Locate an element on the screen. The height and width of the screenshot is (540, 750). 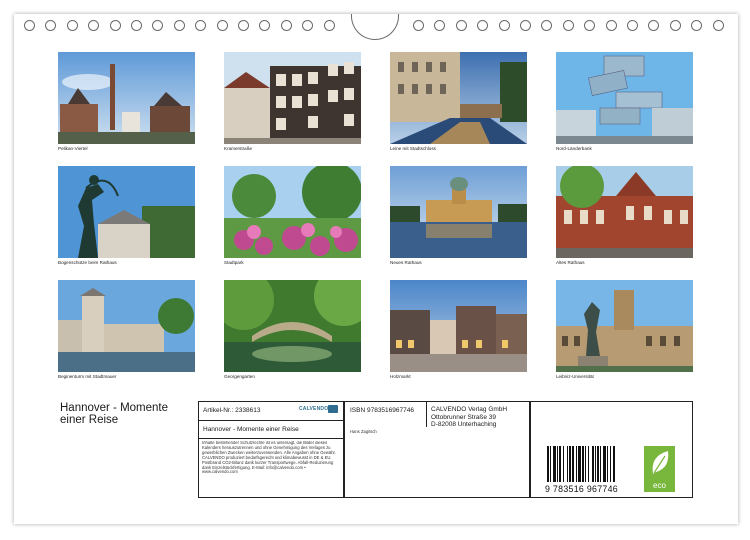
author: Hans Zagitsch is located at coordinates (363, 431).